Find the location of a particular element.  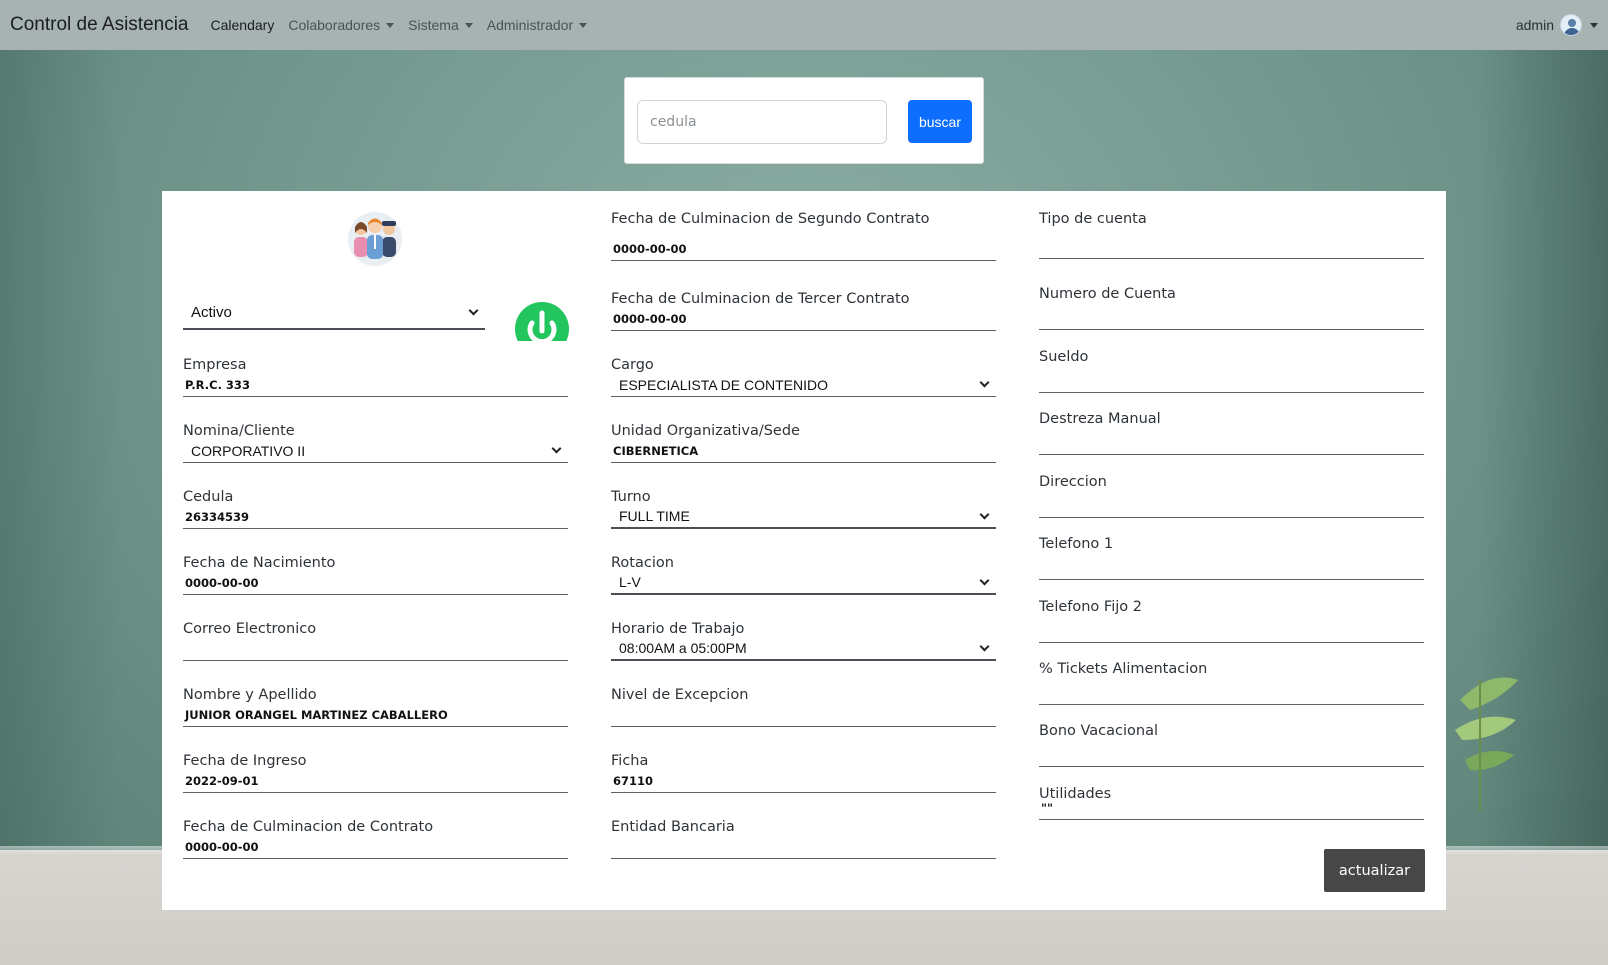

ficha-input: 67110 is located at coordinates (803, 781).